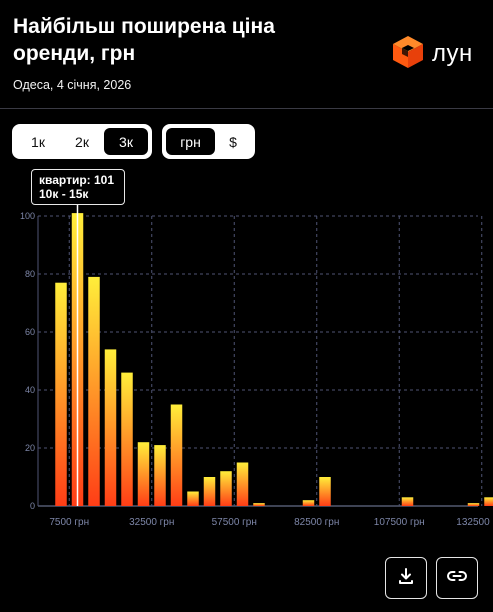  Describe the element at coordinates (144, 40) in the screenshot. I see `page-title: Найбільш поширена ціна оренди, грн` at that location.